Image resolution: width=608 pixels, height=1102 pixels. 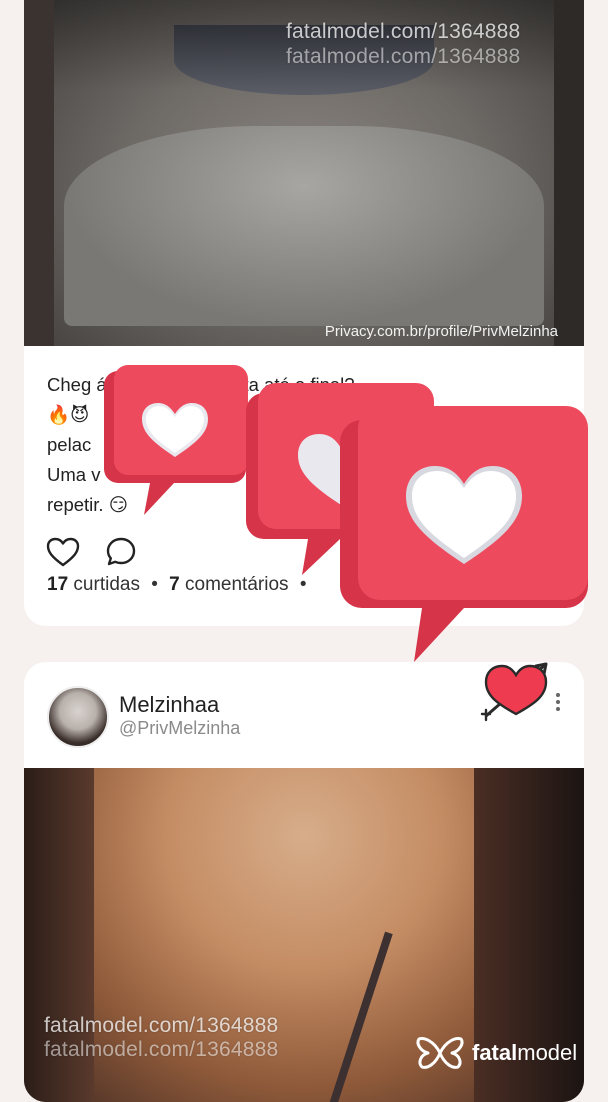 What do you see at coordinates (558, 695) in the screenshot?
I see `vertical-dots-icon` at bounding box center [558, 695].